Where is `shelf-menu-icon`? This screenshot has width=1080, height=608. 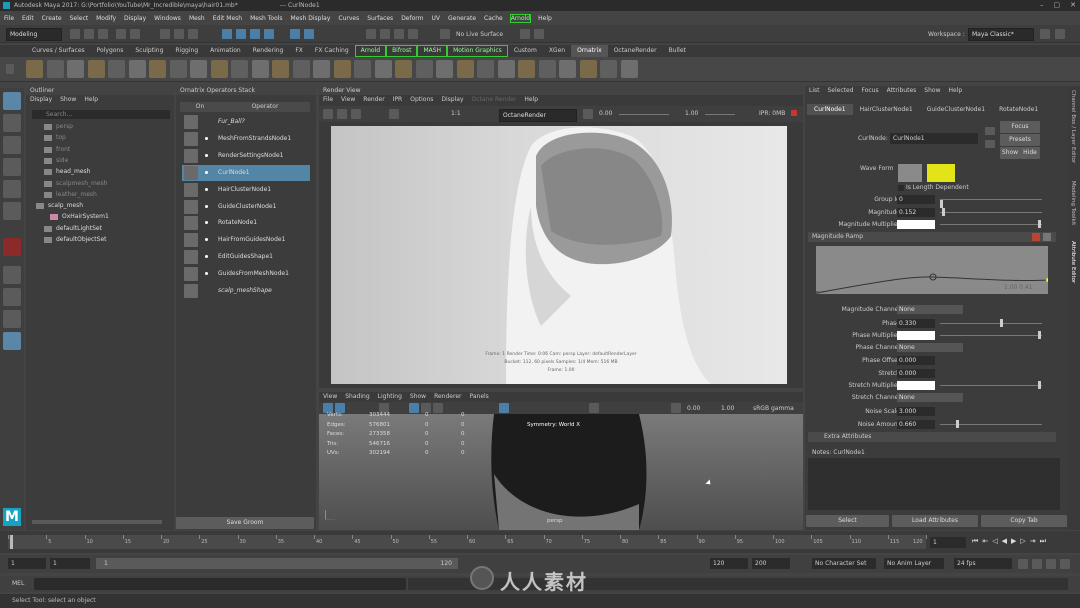
shelf-menu-icon is located at coordinates (10, 69).